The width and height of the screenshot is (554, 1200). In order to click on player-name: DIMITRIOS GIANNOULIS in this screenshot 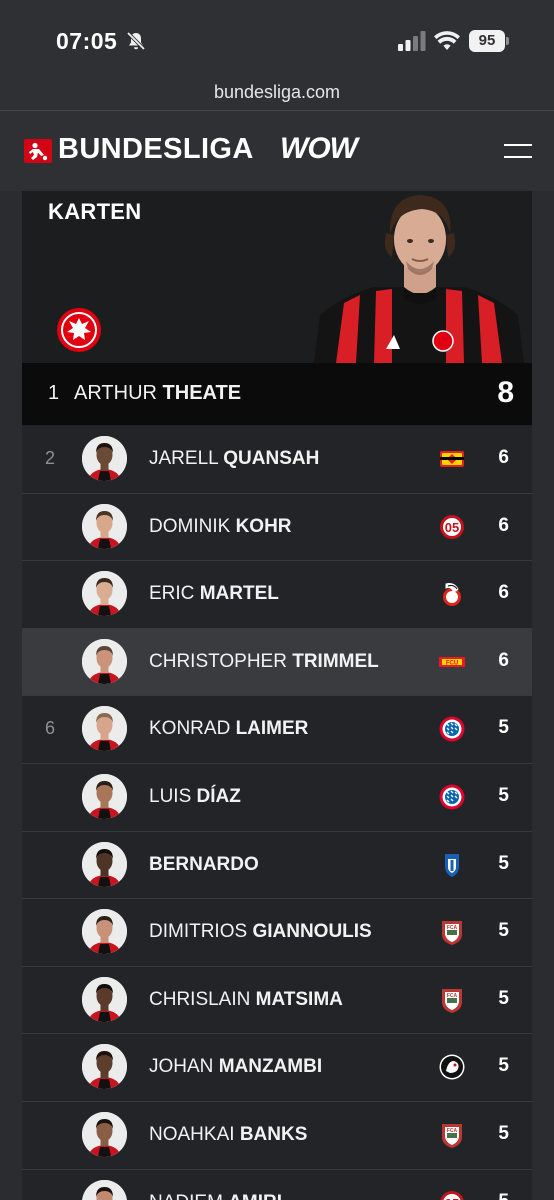, I will do `click(260, 932)`.